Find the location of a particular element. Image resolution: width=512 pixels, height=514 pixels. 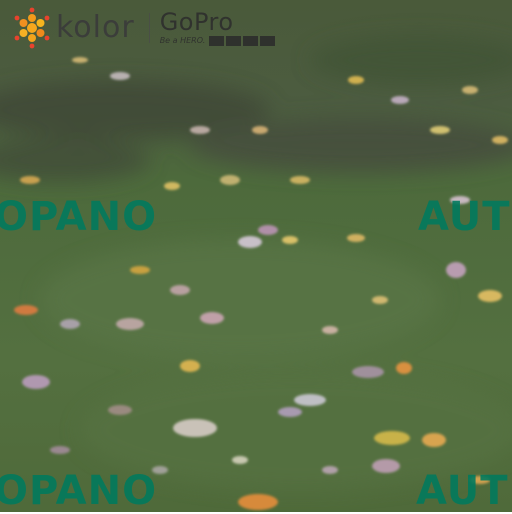

watermark-left-bottom: OPANO is located at coordinates (79, 491).